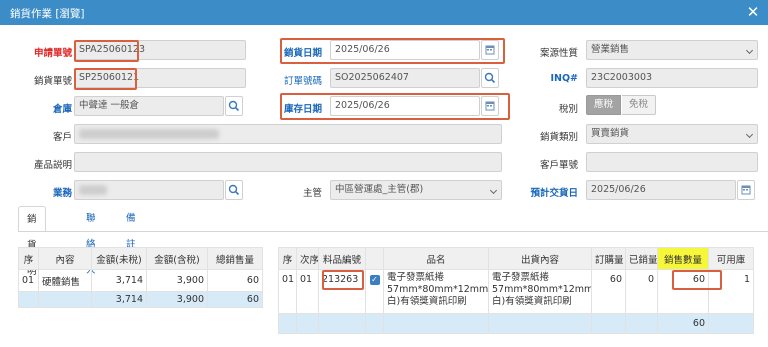 Image resolution: width=768 pixels, height=347 pixels. I want to click on expected-date-label: 預計交貨日, so click(554, 193).